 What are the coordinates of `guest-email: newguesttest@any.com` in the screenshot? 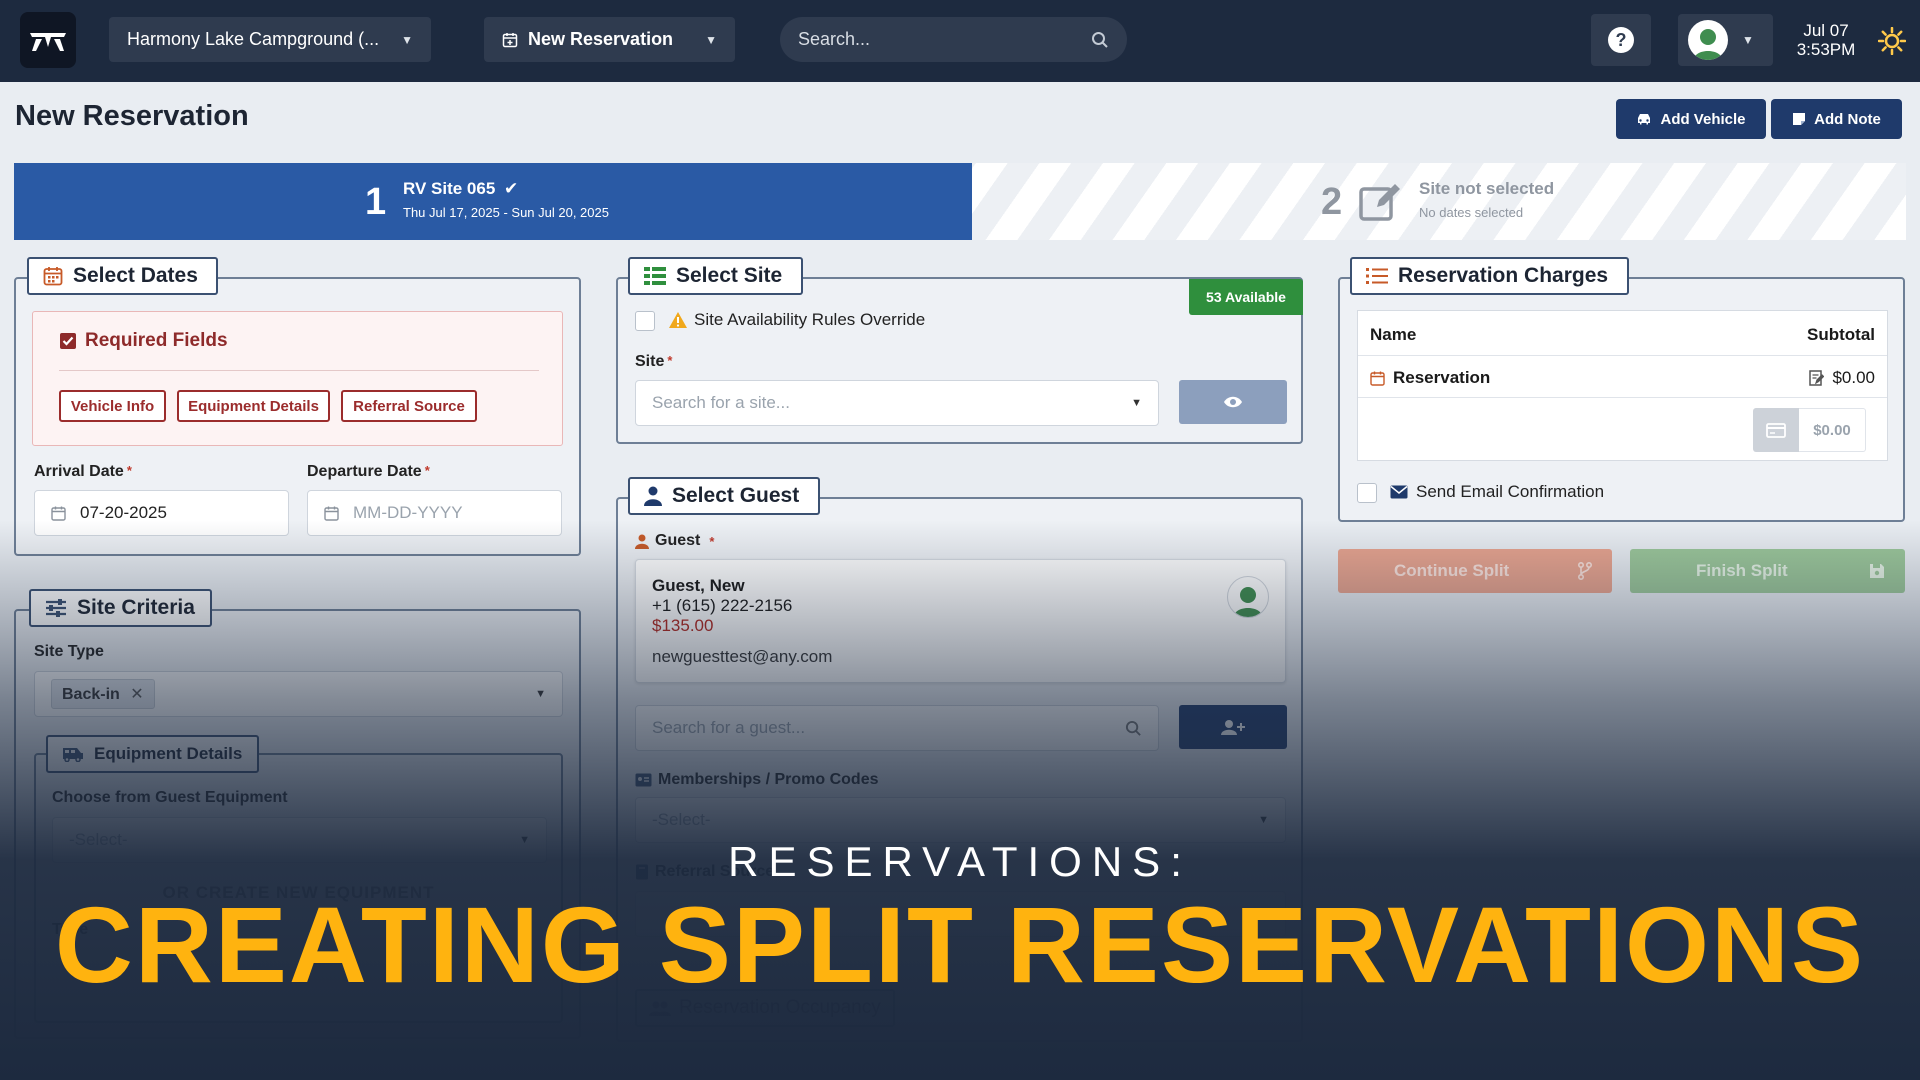 It's located at (742, 656).